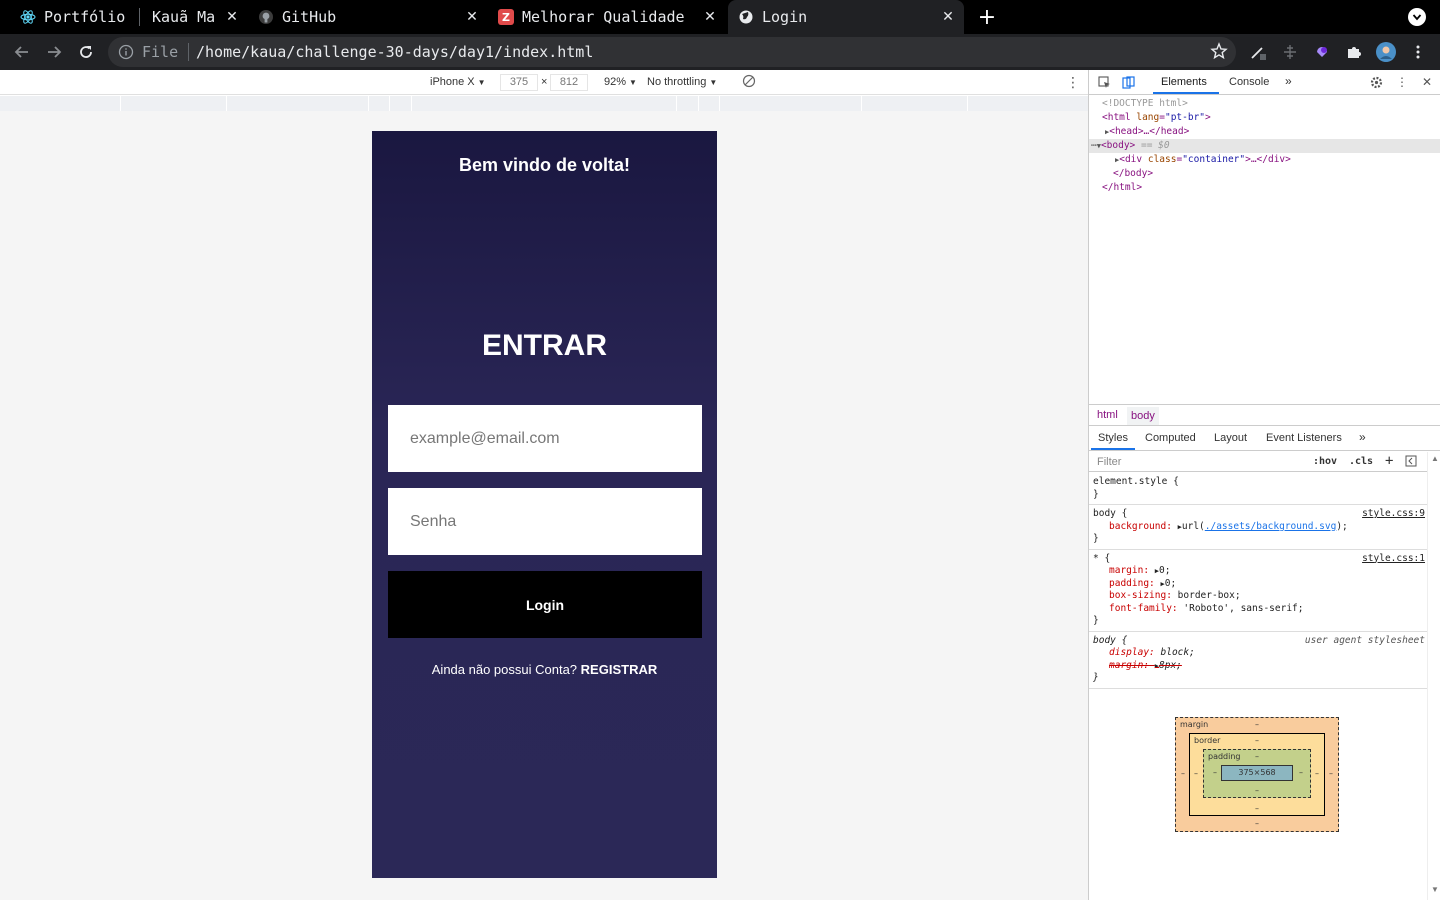 The width and height of the screenshot is (1440, 900). I want to click on tab-search-button, so click(1417, 17).